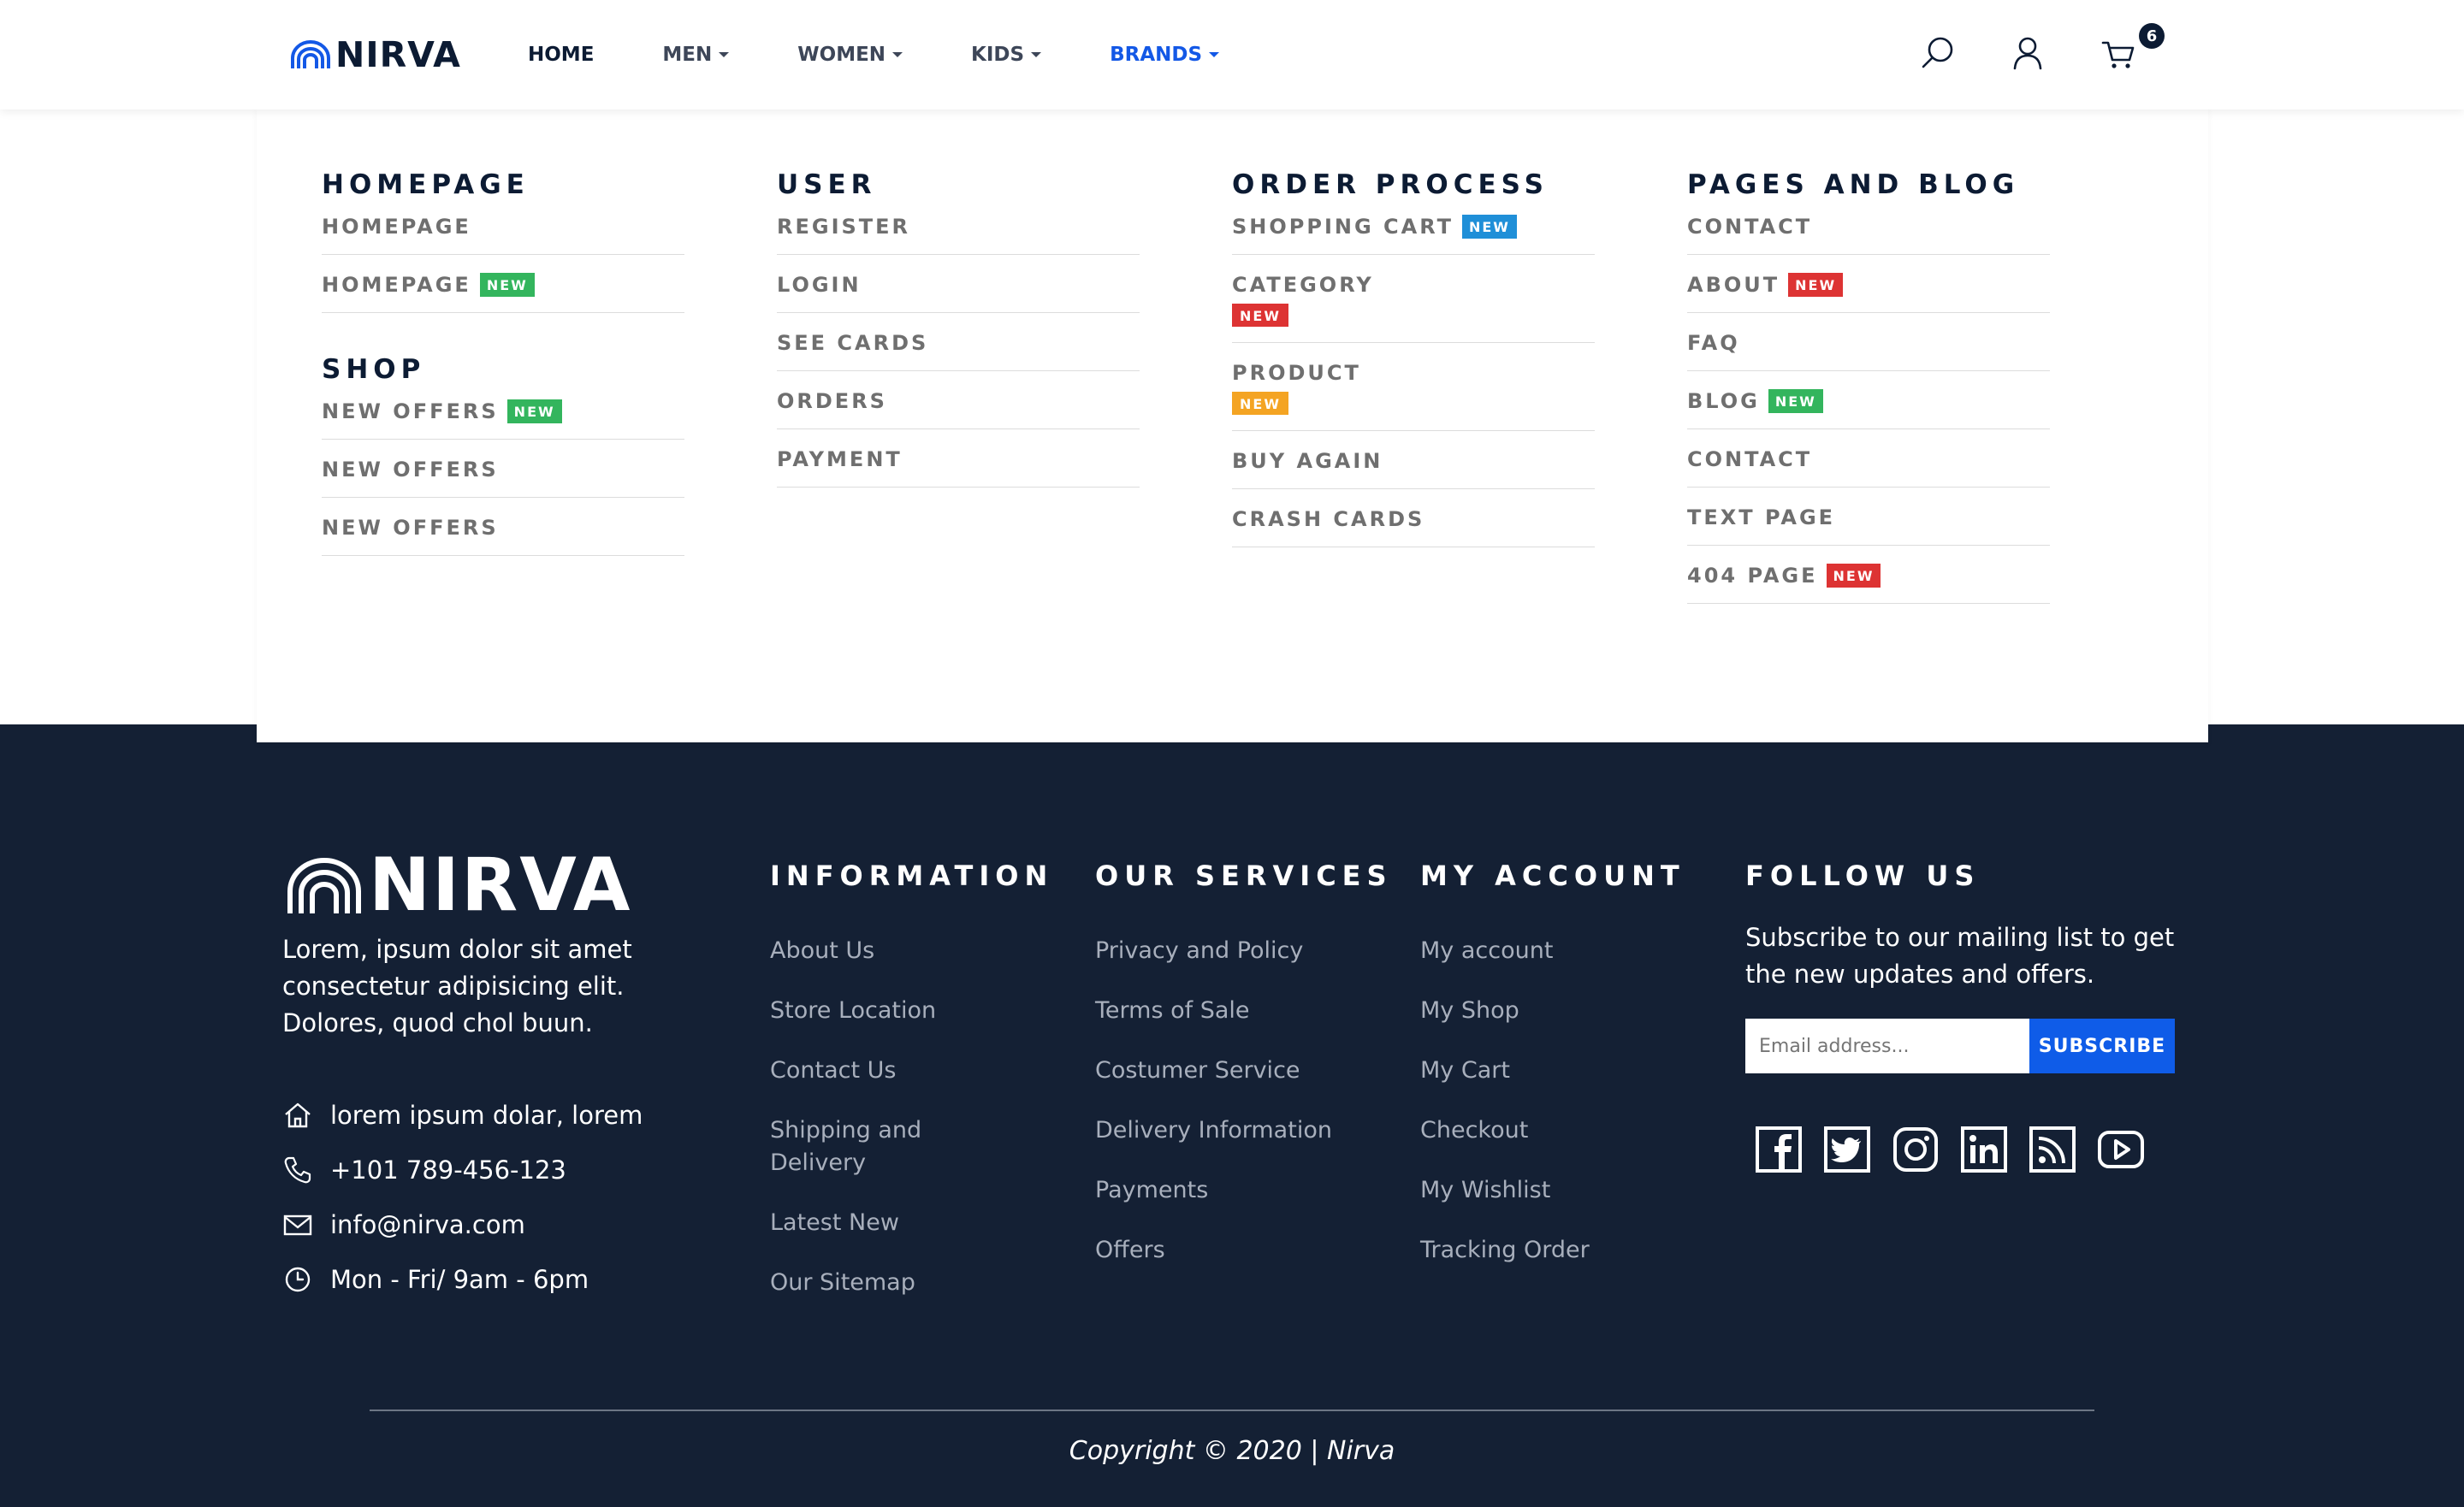 The width and height of the screenshot is (2464, 1507). What do you see at coordinates (1761, 517) in the screenshot?
I see `menu-link-label: TEXT PAGE` at bounding box center [1761, 517].